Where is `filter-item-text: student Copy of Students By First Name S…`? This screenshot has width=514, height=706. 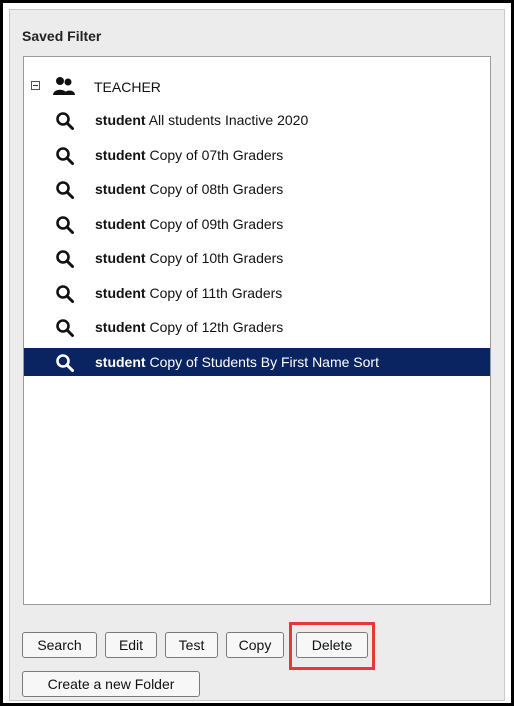 filter-item-text: student Copy of Students By First Name S… is located at coordinates (237, 362).